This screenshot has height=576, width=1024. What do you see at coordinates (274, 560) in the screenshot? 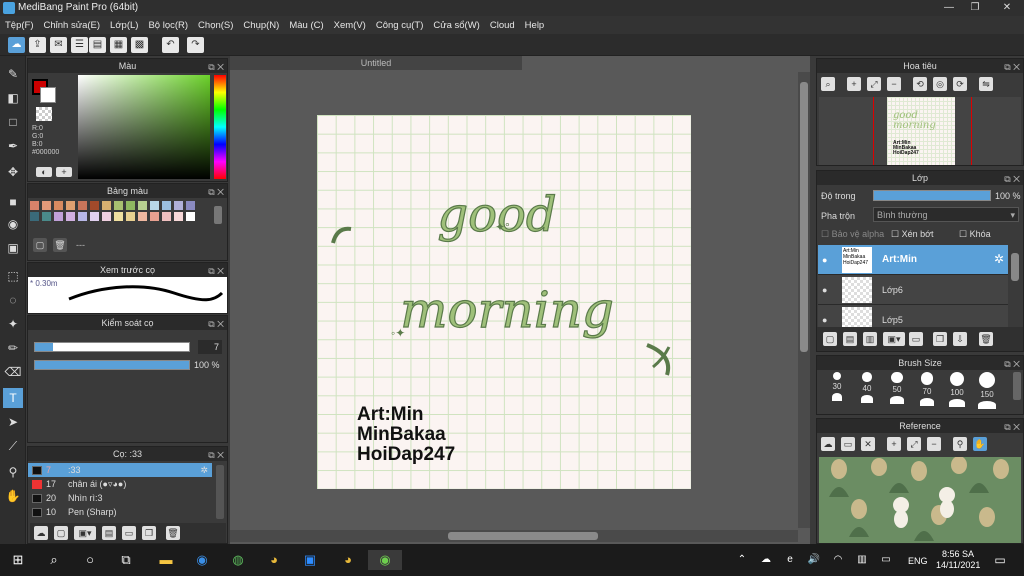
I see `chrome-icon: ◕` at bounding box center [274, 560].